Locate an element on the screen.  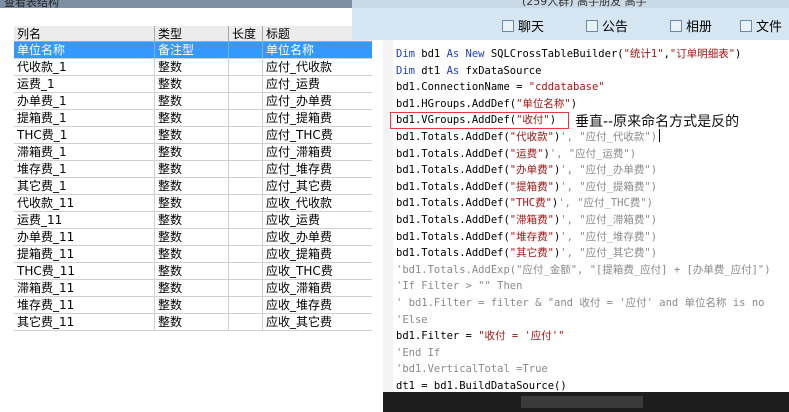
code-token: bd1.ConnectionName = is located at coordinates (462, 87).